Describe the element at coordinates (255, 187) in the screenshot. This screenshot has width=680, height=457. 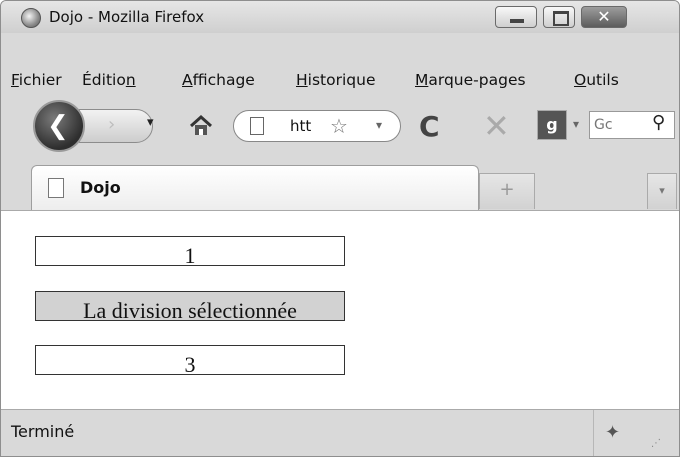
I see `tab-dojo: Dojo` at that location.